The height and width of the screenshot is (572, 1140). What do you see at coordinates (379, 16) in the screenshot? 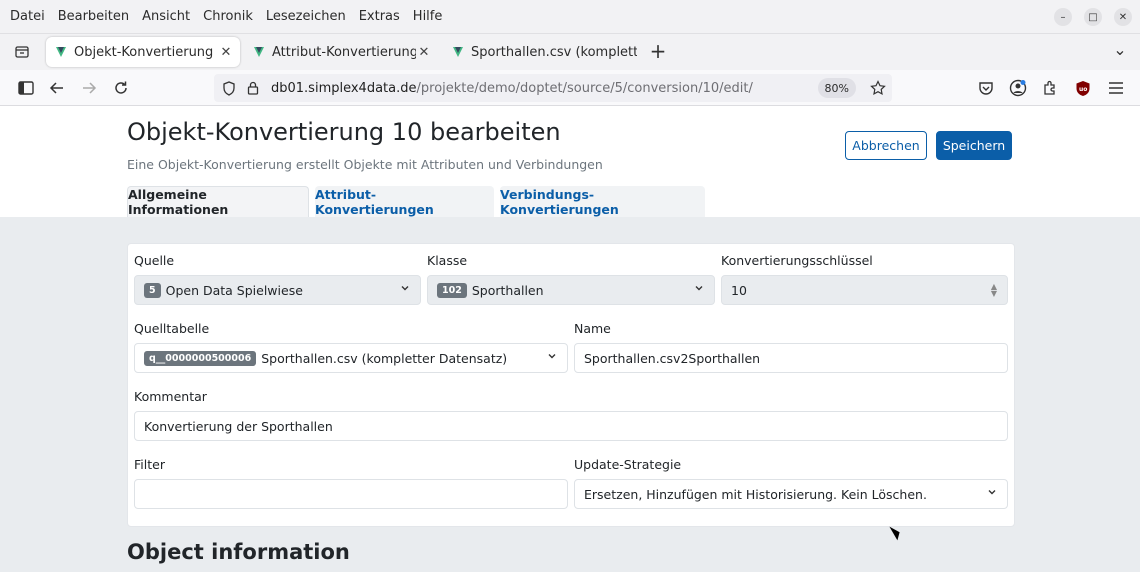
I see `menu-extras: Extras` at bounding box center [379, 16].